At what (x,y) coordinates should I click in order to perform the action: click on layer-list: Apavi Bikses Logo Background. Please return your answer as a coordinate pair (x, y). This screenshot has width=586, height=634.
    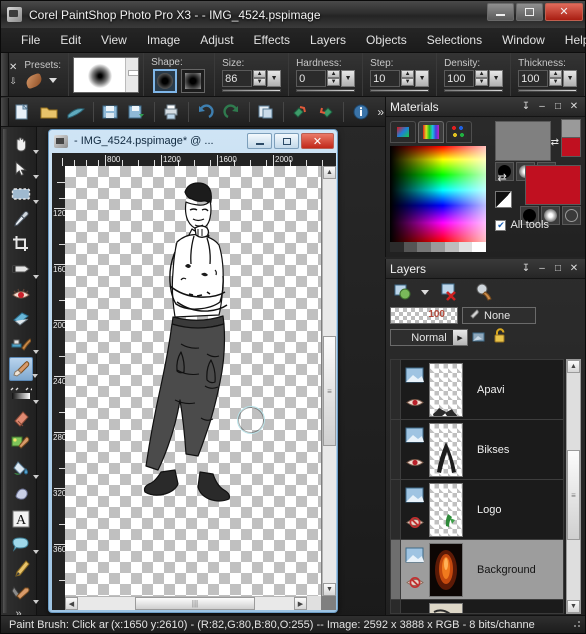
    Looking at the image, I should click on (477, 486).